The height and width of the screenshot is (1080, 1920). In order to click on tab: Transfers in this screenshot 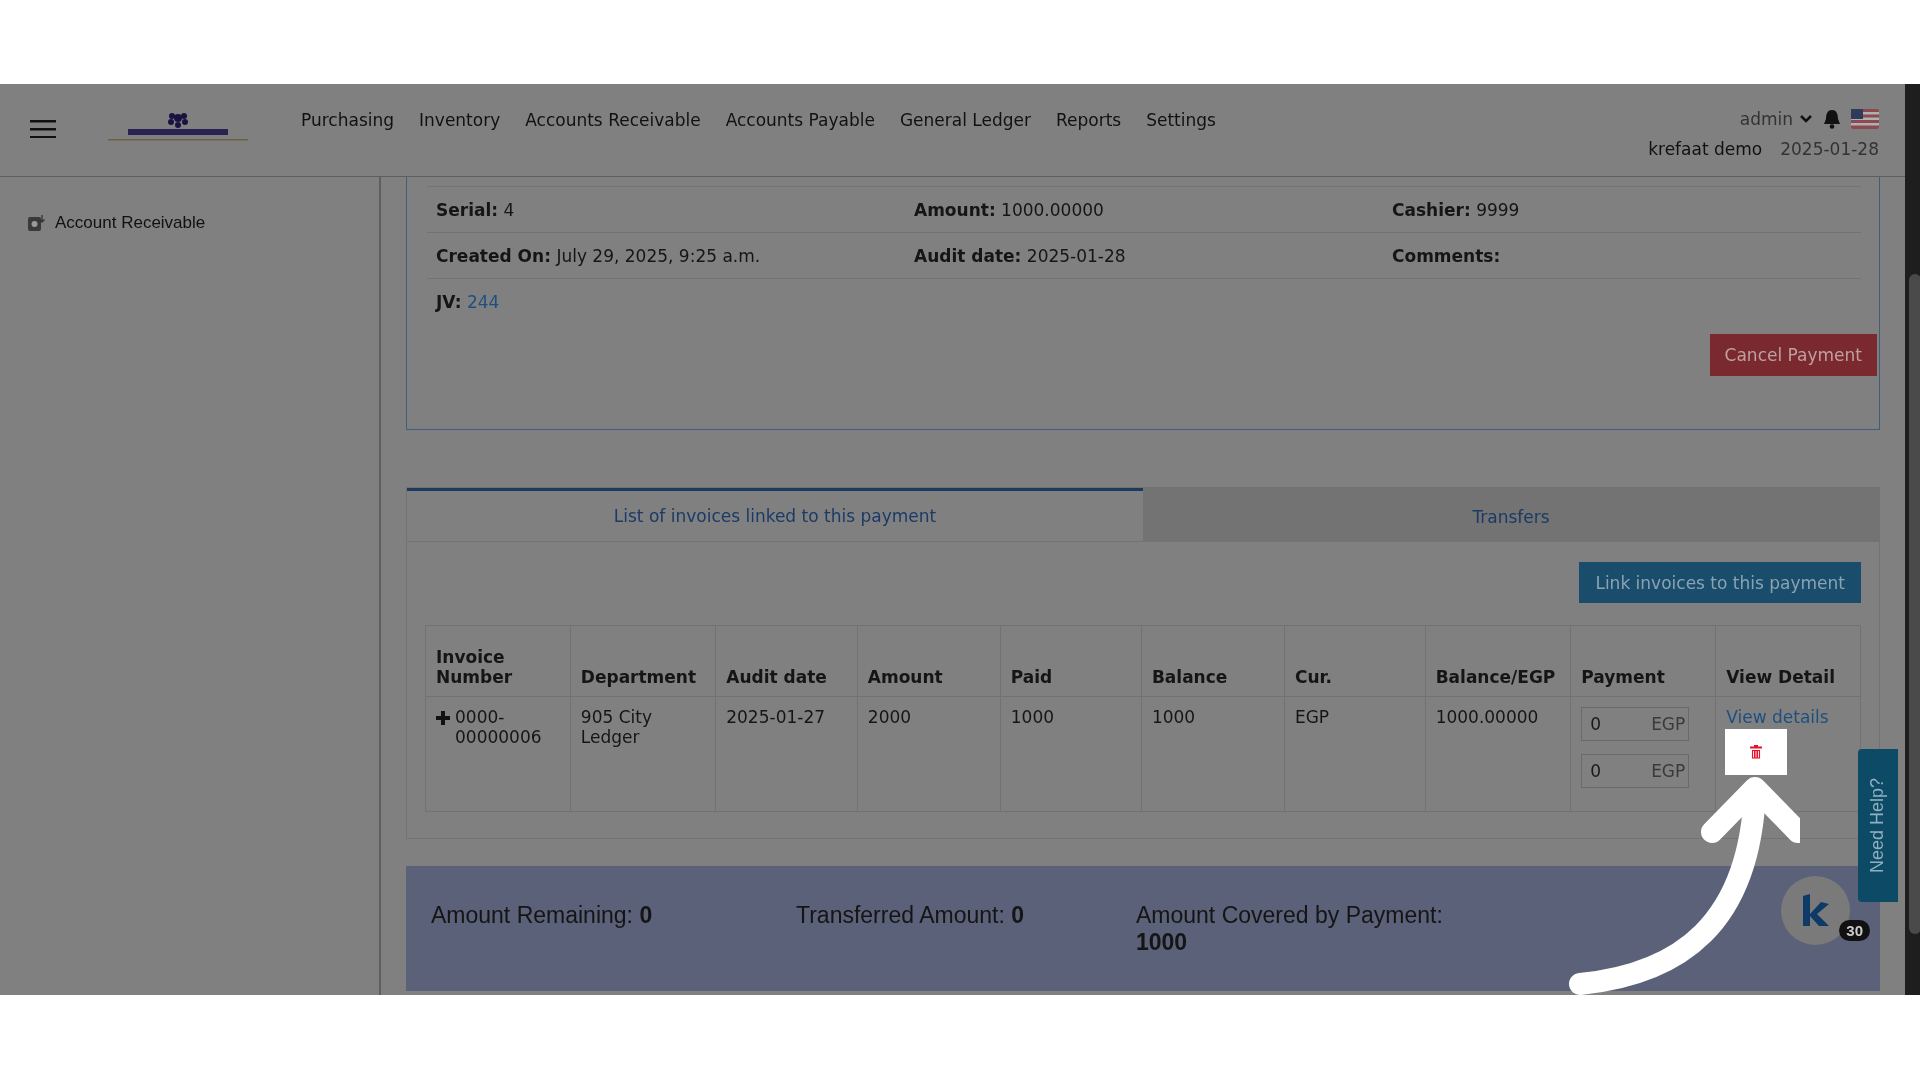, I will do `click(1511, 515)`.